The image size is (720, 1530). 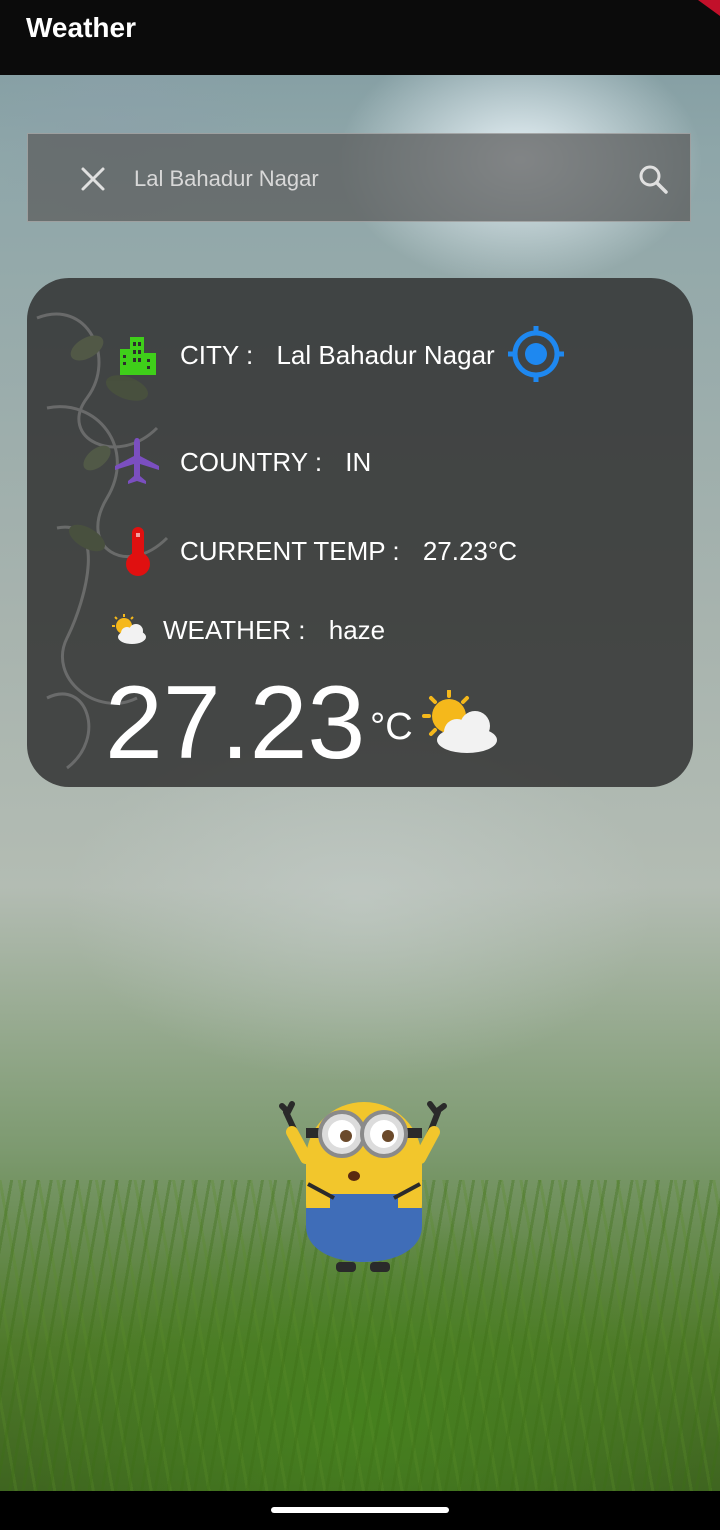 I want to click on home-indicator, so click(x=360, y=1510).